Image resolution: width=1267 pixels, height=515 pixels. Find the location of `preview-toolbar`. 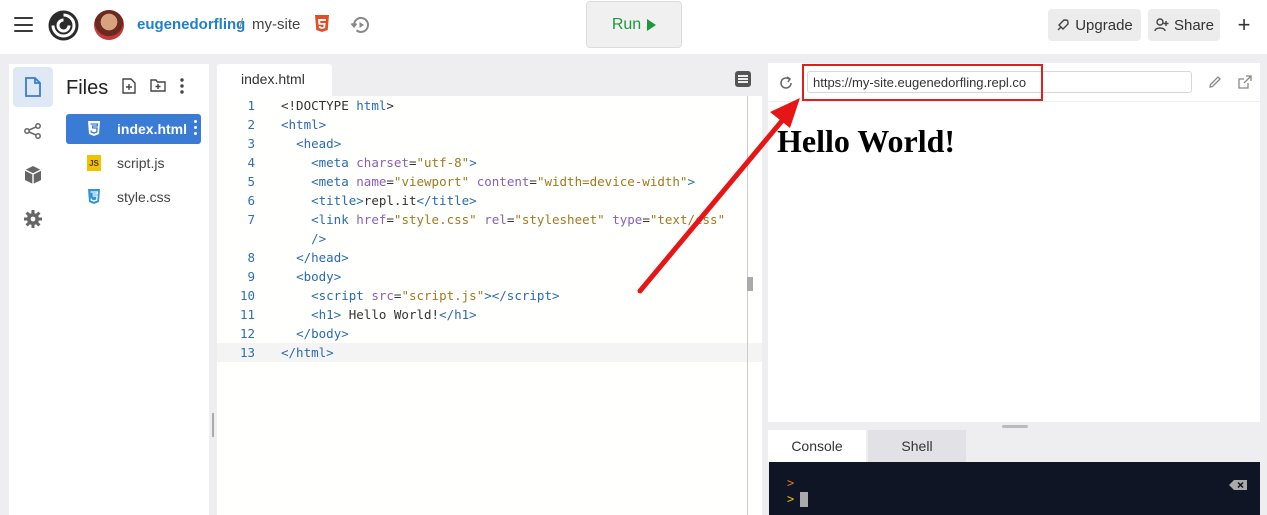

preview-toolbar is located at coordinates (1014, 82).